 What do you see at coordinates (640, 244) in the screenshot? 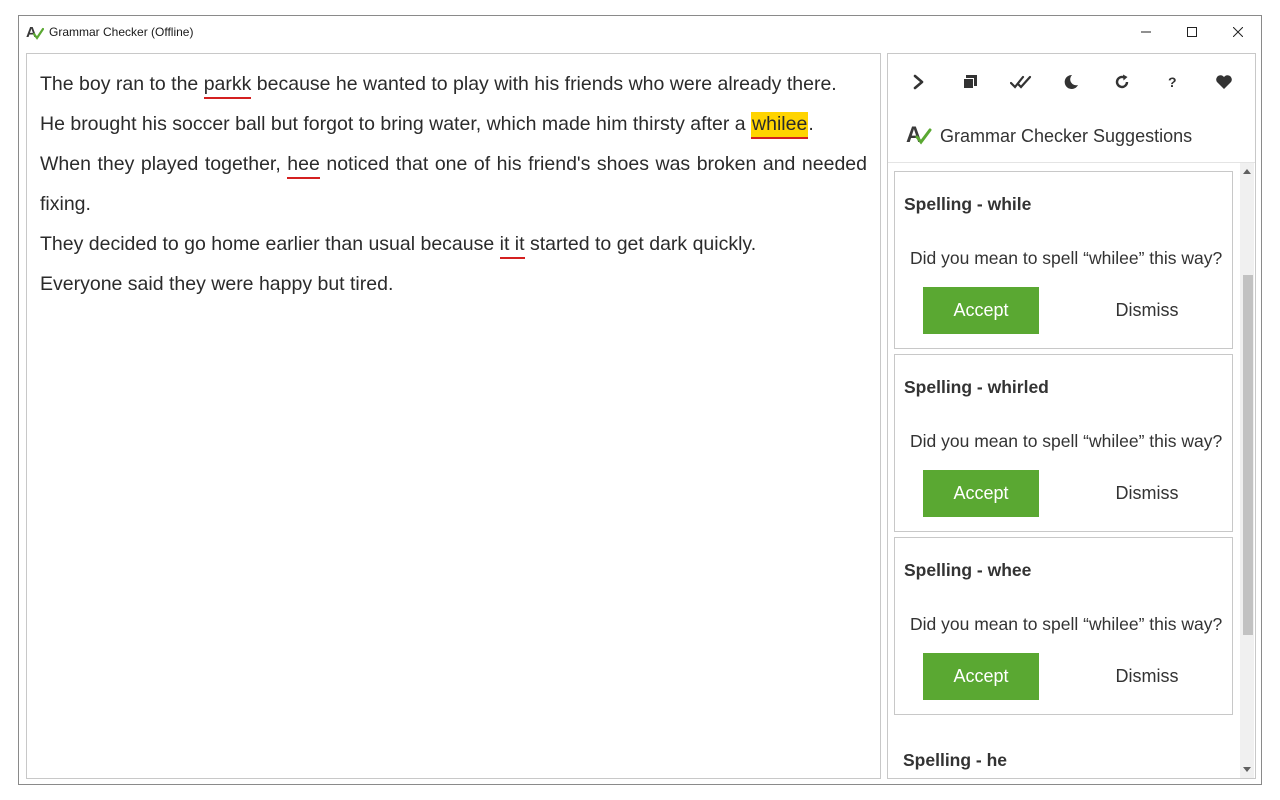
I see `editor-text: started to get dark quickly.` at bounding box center [640, 244].